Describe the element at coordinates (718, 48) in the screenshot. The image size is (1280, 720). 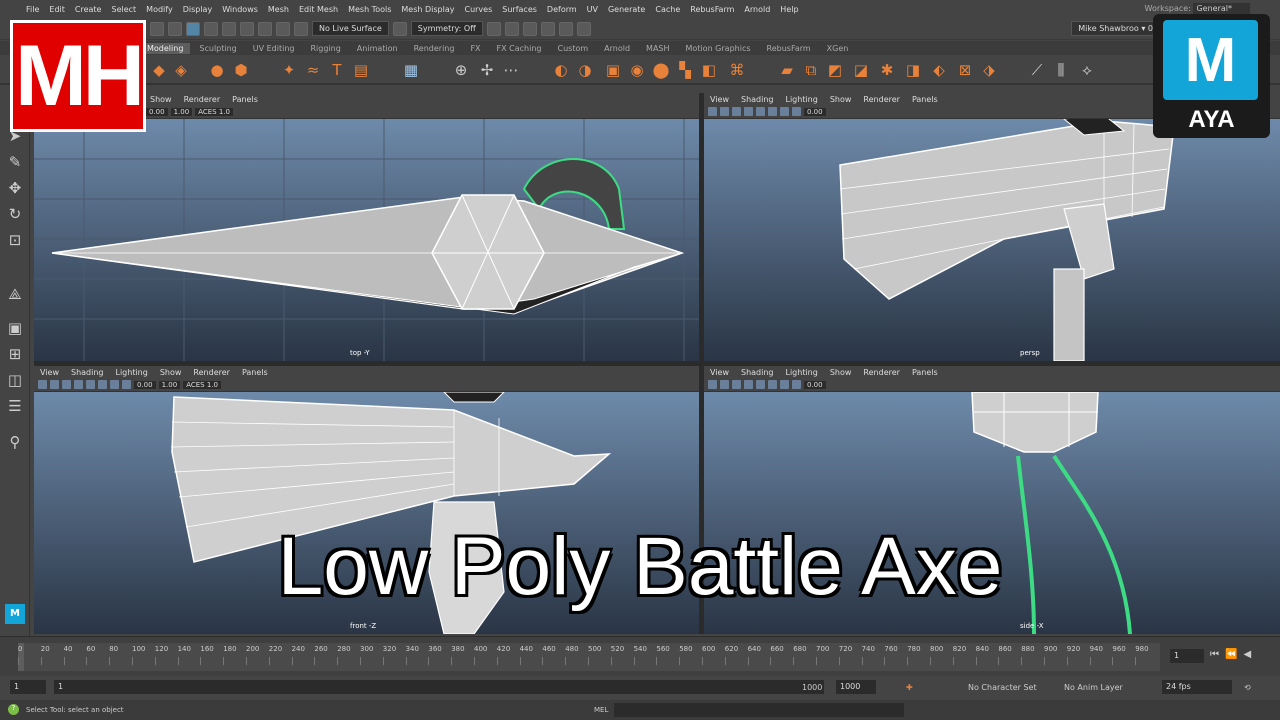
I see `shelf-tab-motion-graphics: Motion Graphics` at that location.